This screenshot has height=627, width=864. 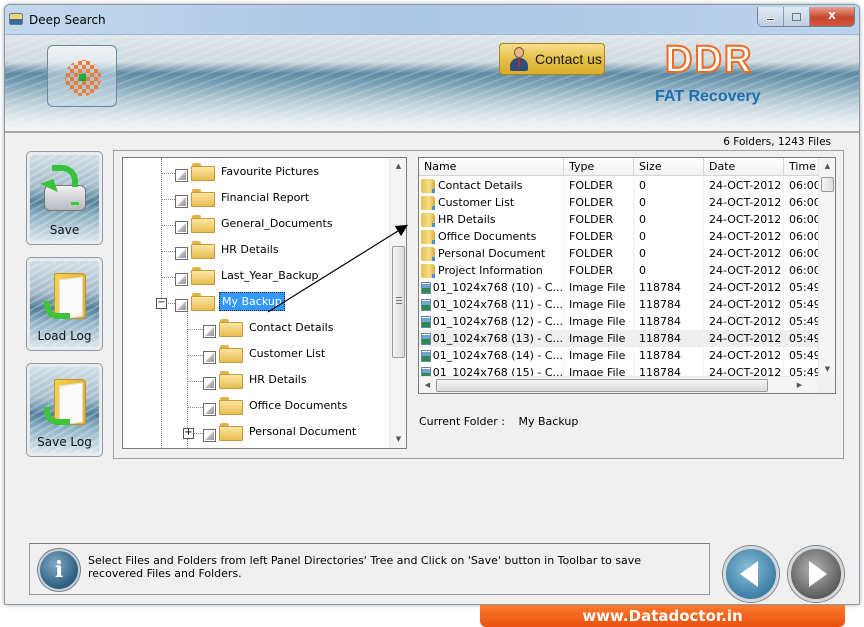 What do you see at coordinates (276, 405) in the screenshot?
I see `tree-item: Office Documents` at bounding box center [276, 405].